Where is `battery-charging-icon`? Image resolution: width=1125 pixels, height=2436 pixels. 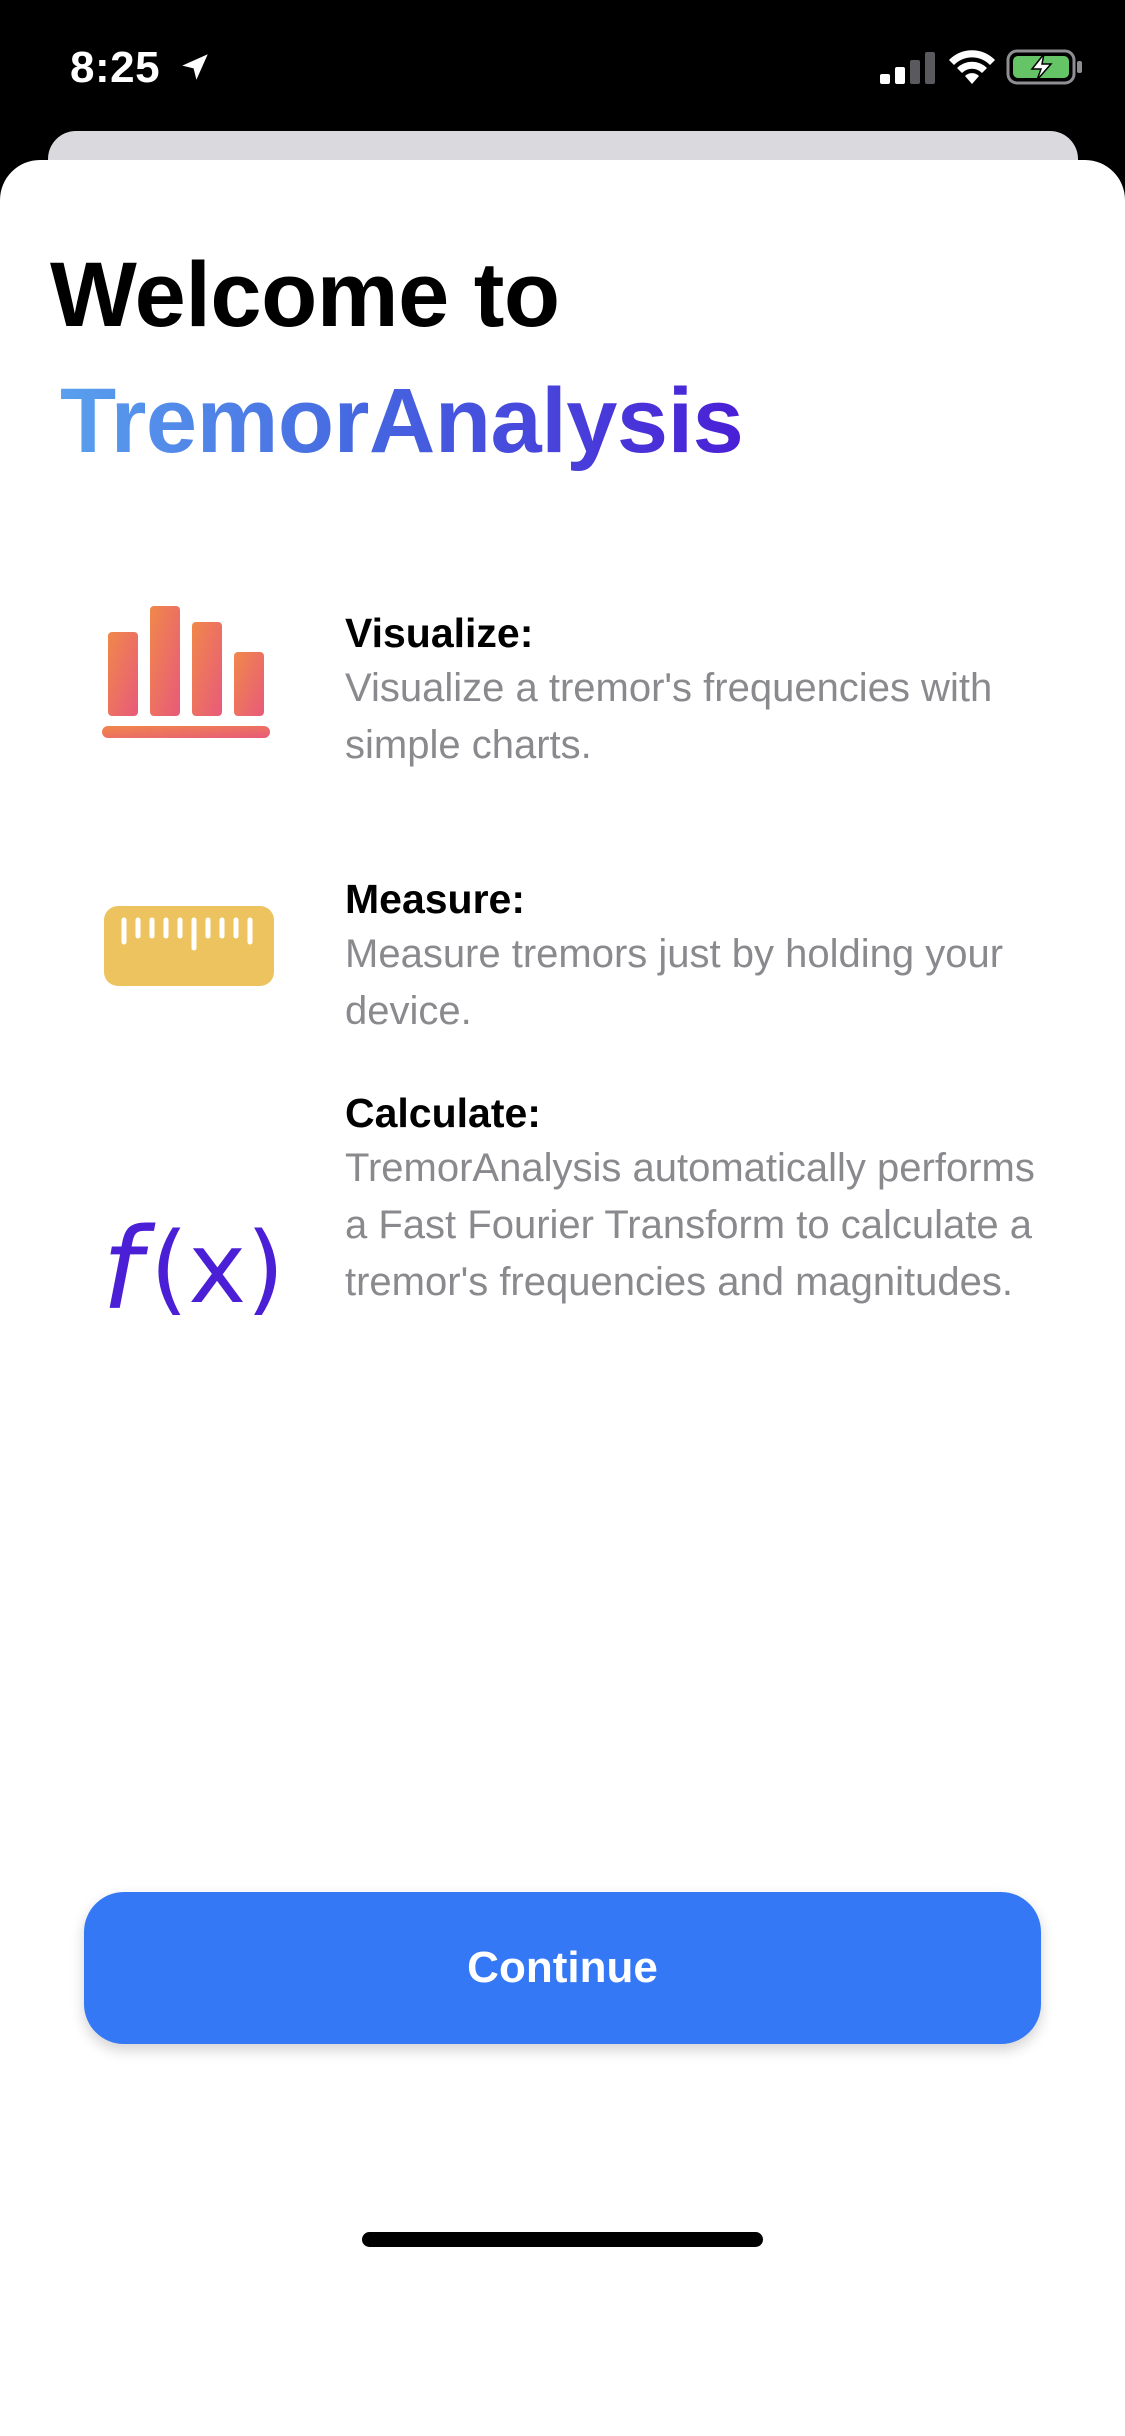 battery-charging-icon is located at coordinates (1044, 67).